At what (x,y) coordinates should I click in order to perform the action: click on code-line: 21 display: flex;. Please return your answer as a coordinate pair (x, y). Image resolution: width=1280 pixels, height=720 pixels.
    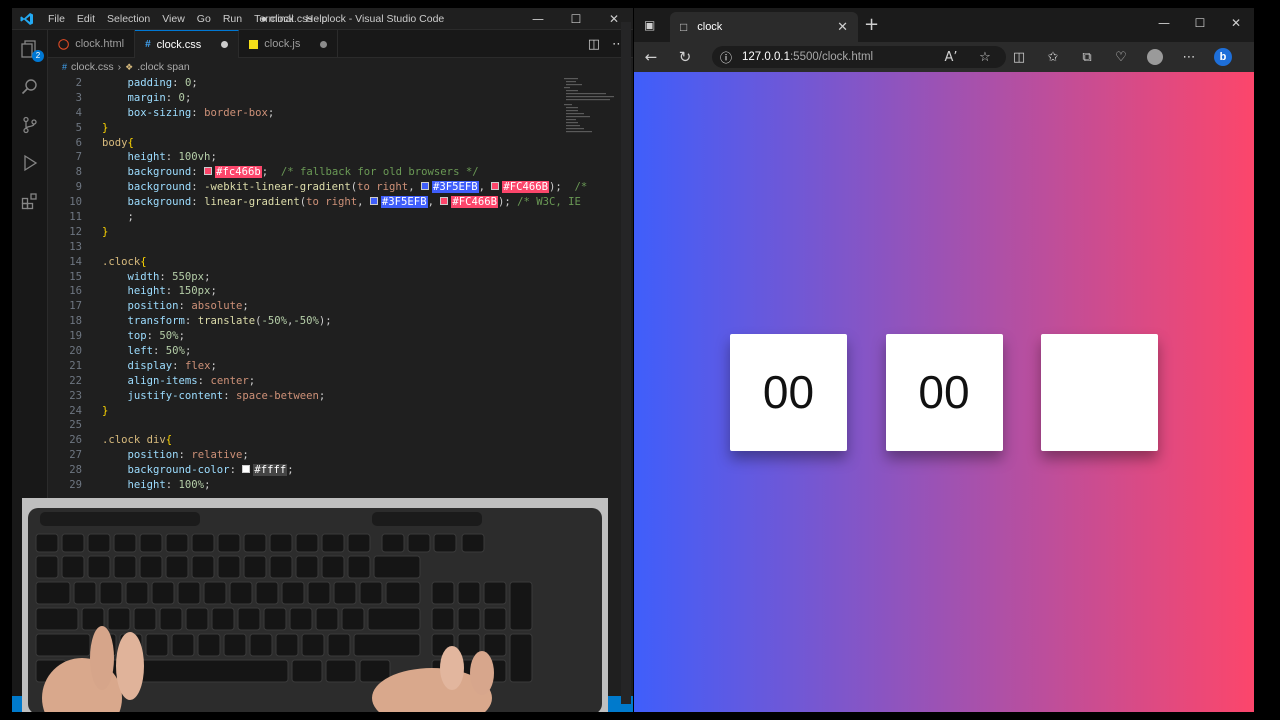
    Looking at the image, I should click on (340, 366).